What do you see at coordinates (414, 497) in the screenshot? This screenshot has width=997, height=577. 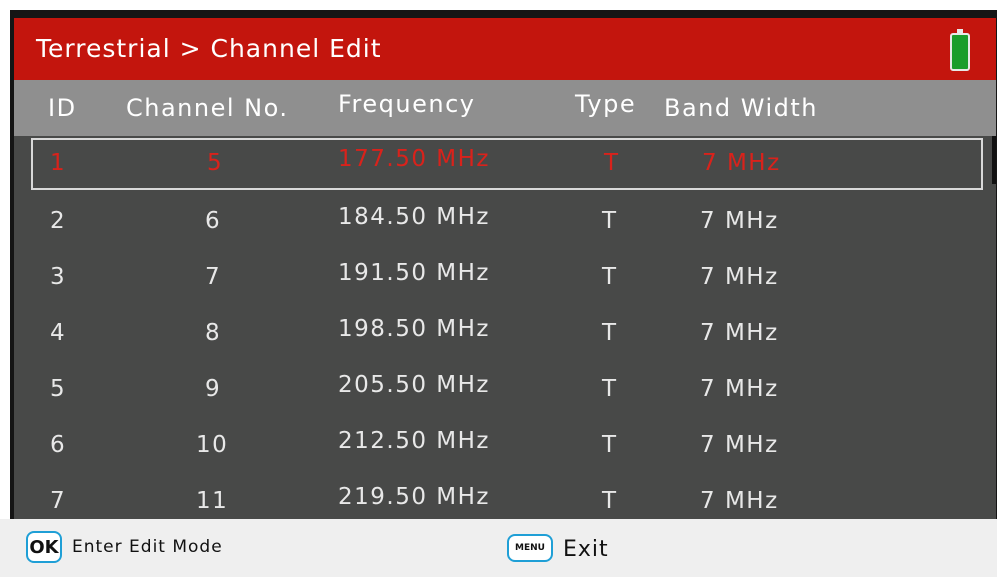 I see `cell-frequency: 219.50 MHz` at bounding box center [414, 497].